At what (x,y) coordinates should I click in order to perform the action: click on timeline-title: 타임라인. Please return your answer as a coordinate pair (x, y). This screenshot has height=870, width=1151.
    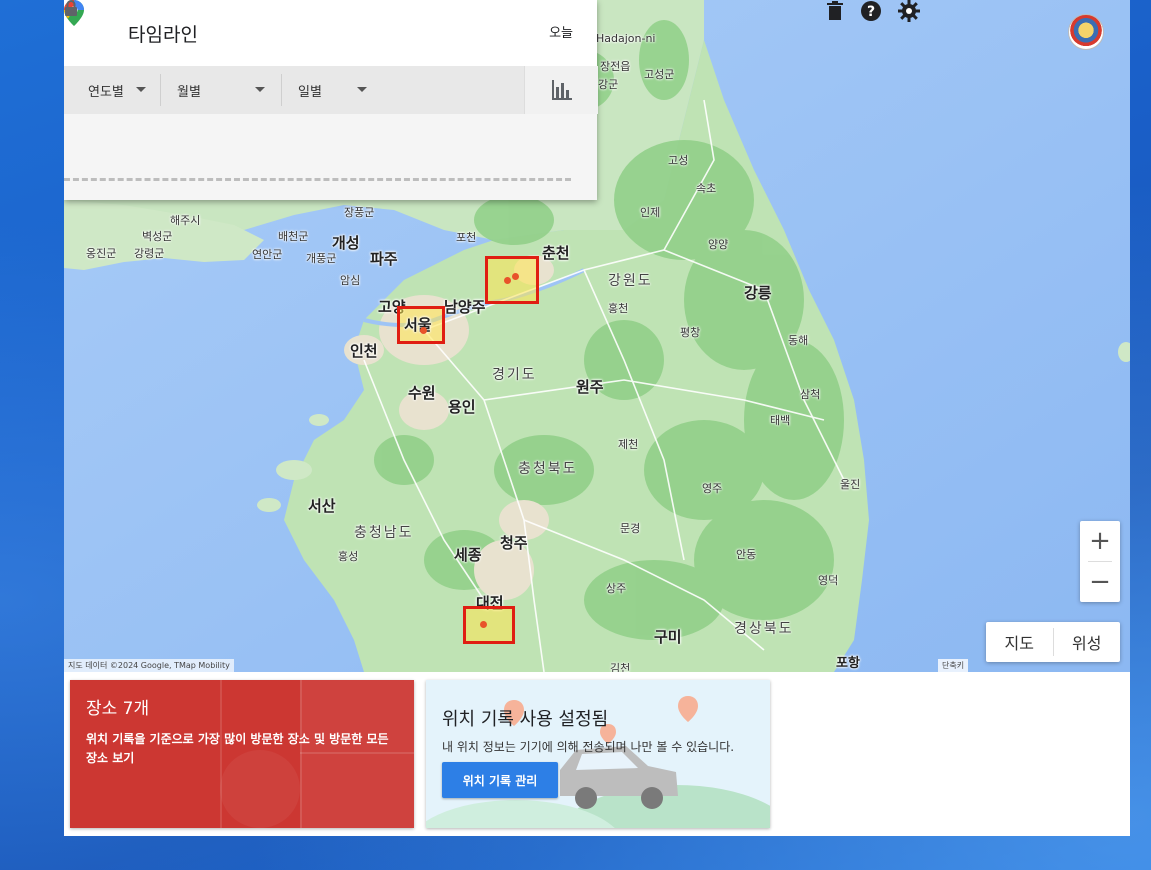
    Looking at the image, I should click on (163, 35).